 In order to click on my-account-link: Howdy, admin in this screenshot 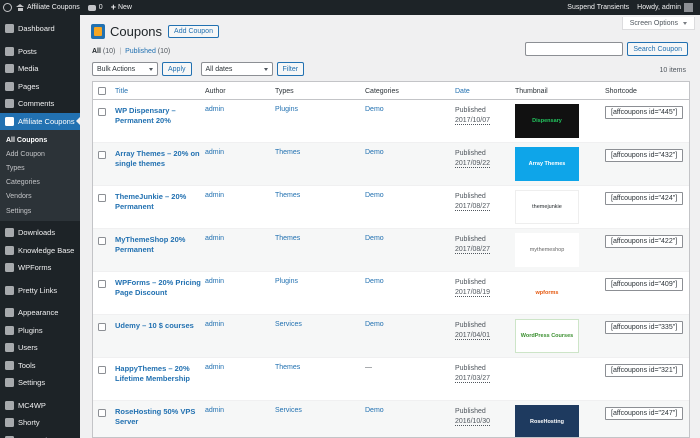, I will do `click(666, 7)`.